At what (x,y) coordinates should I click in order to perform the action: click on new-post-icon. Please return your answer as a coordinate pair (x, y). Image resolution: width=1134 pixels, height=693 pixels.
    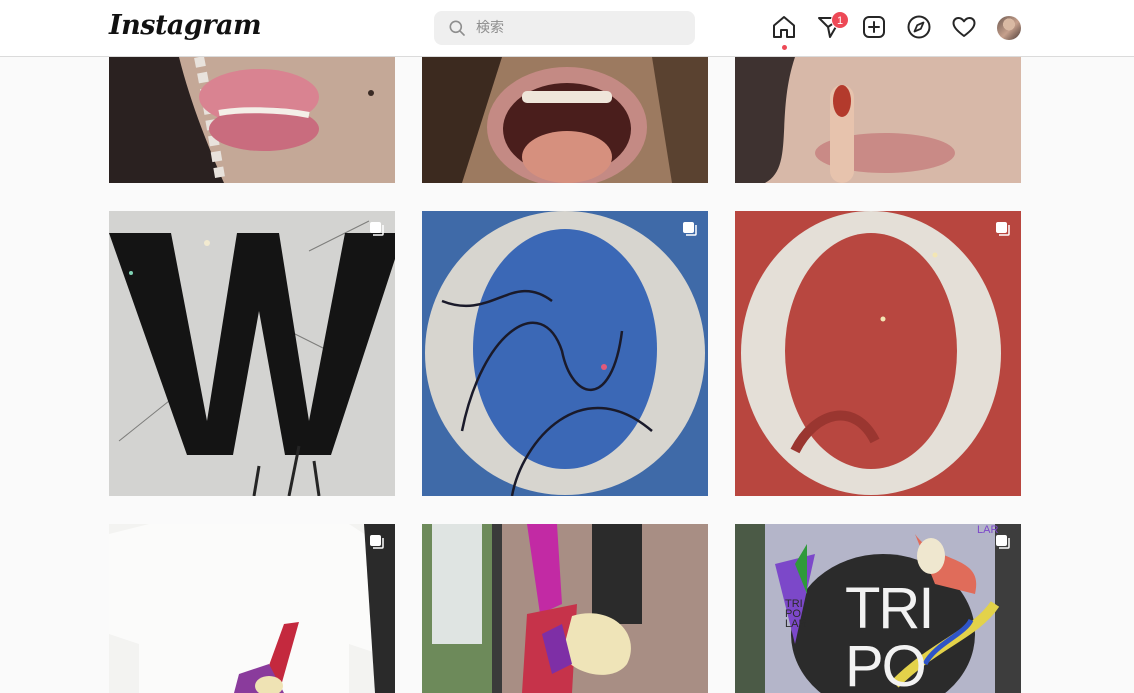
    Looking at the image, I should click on (874, 27).